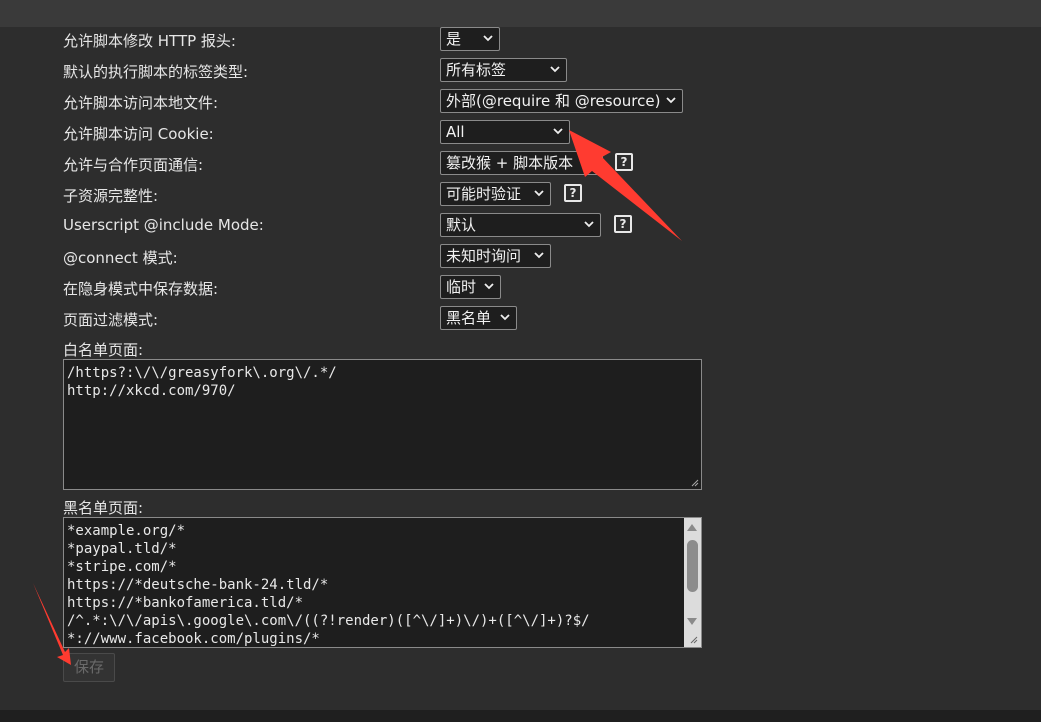 Image resolution: width=1041 pixels, height=722 pixels. What do you see at coordinates (484, 256) in the screenshot?
I see `select-value: 未知时询问` at bounding box center [484, 256].